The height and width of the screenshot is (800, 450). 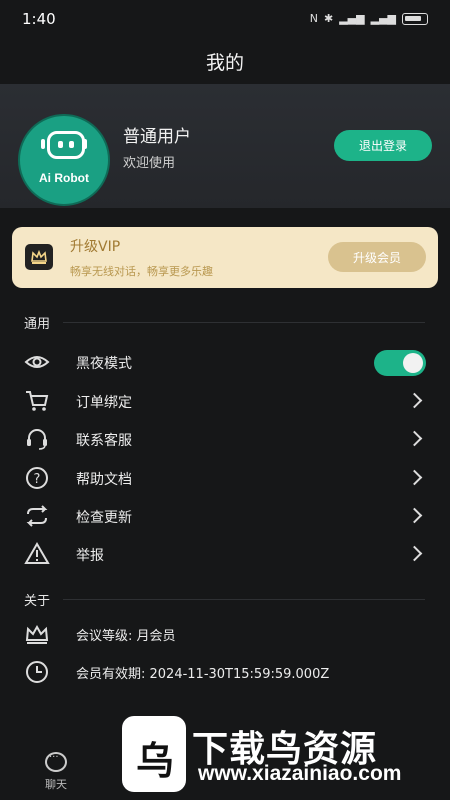 What do you see at coordinates (64, 160) in the screenshot?
I see `avatar: Ai Robot` at bounding box center [64, 160].